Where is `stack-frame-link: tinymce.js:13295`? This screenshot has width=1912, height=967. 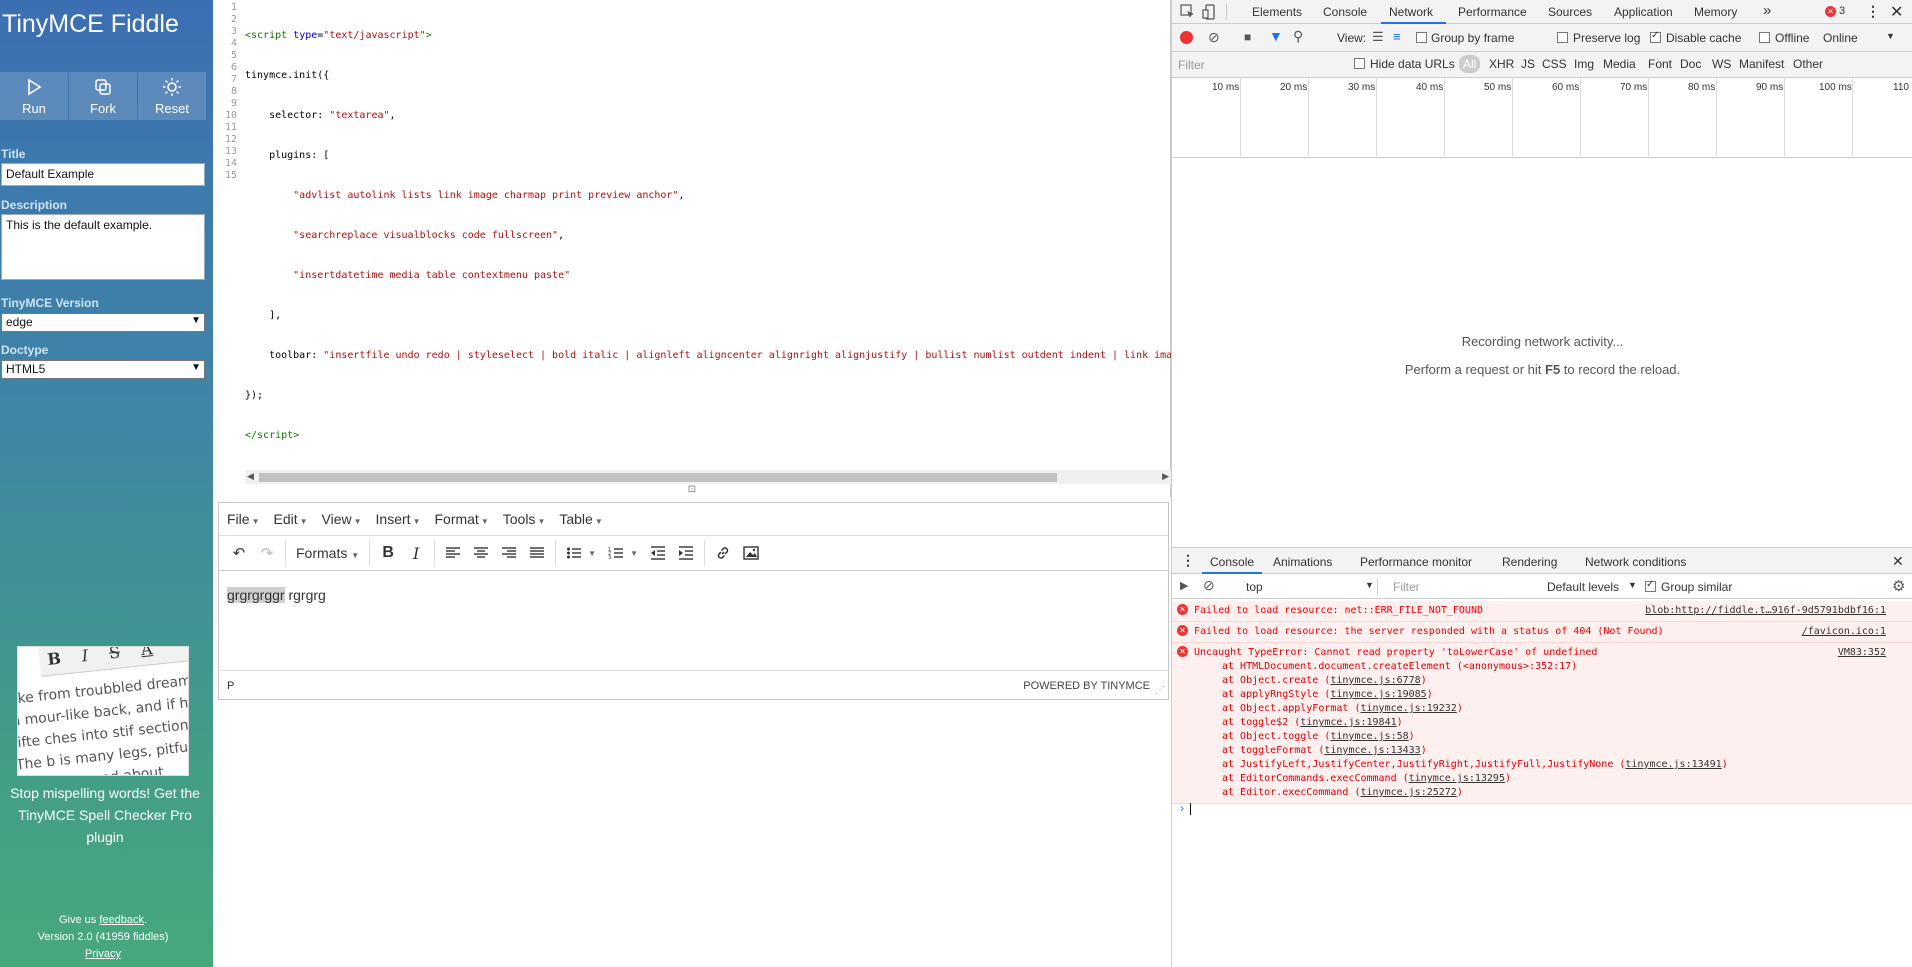
stack-frame-link: tinymce.js:13295 is located at coordinates (1457, 778).